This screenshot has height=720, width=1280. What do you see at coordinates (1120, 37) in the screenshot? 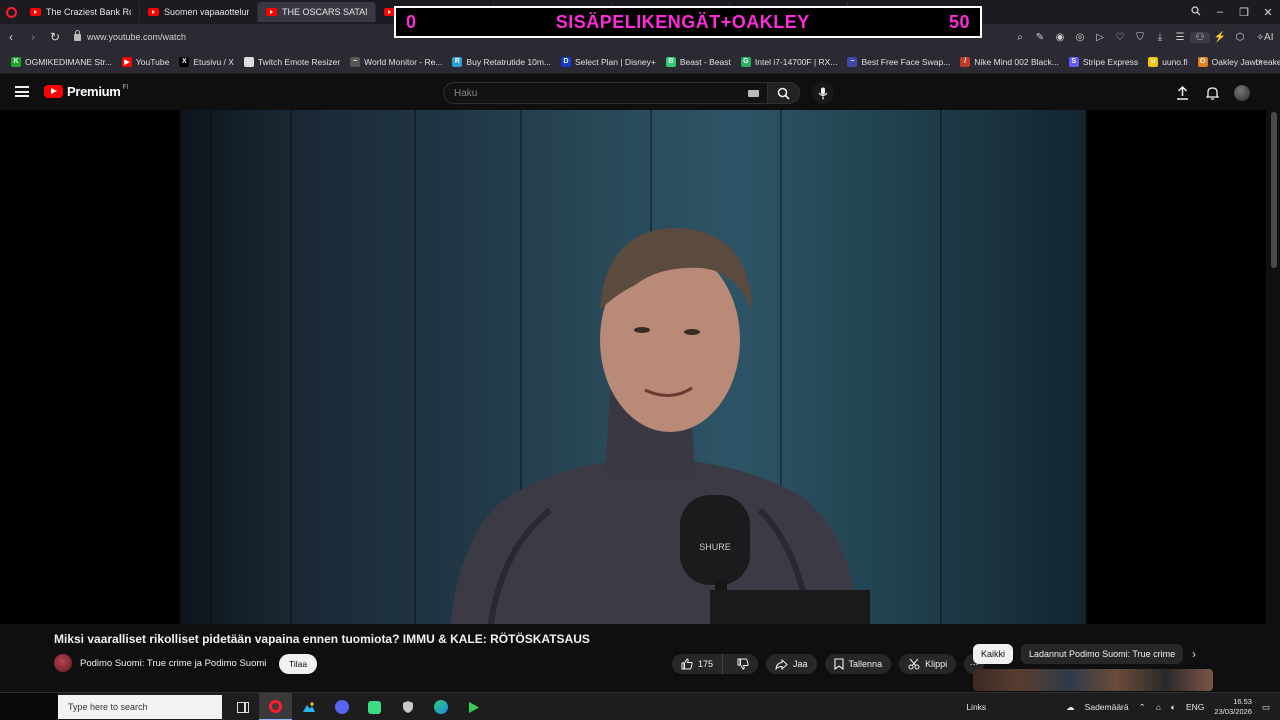
I see `heart-icon: ♡` at bounding box center [1120, 37].